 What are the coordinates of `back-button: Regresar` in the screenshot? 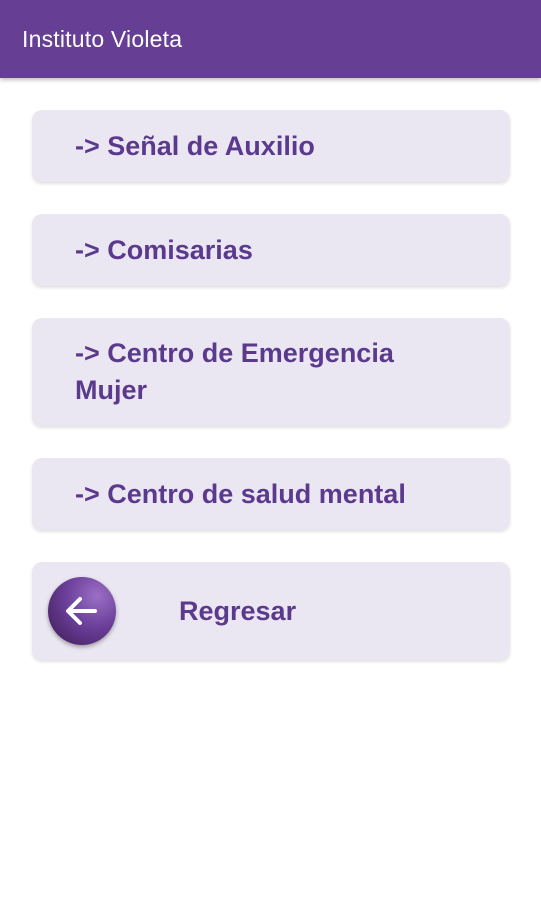 It's located at (271, 611).